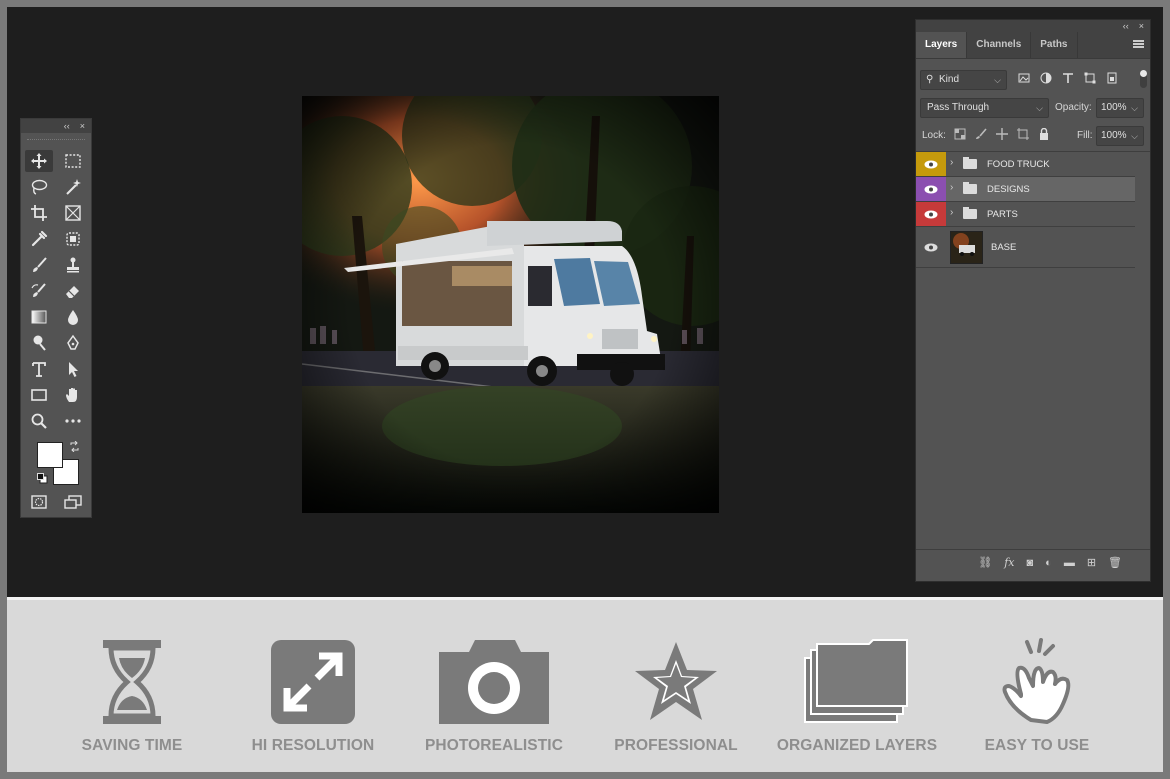  What do you see at coordinates (39, 265) in the screenshot?
I see `brush-icon` at bounding box center [39, 265].